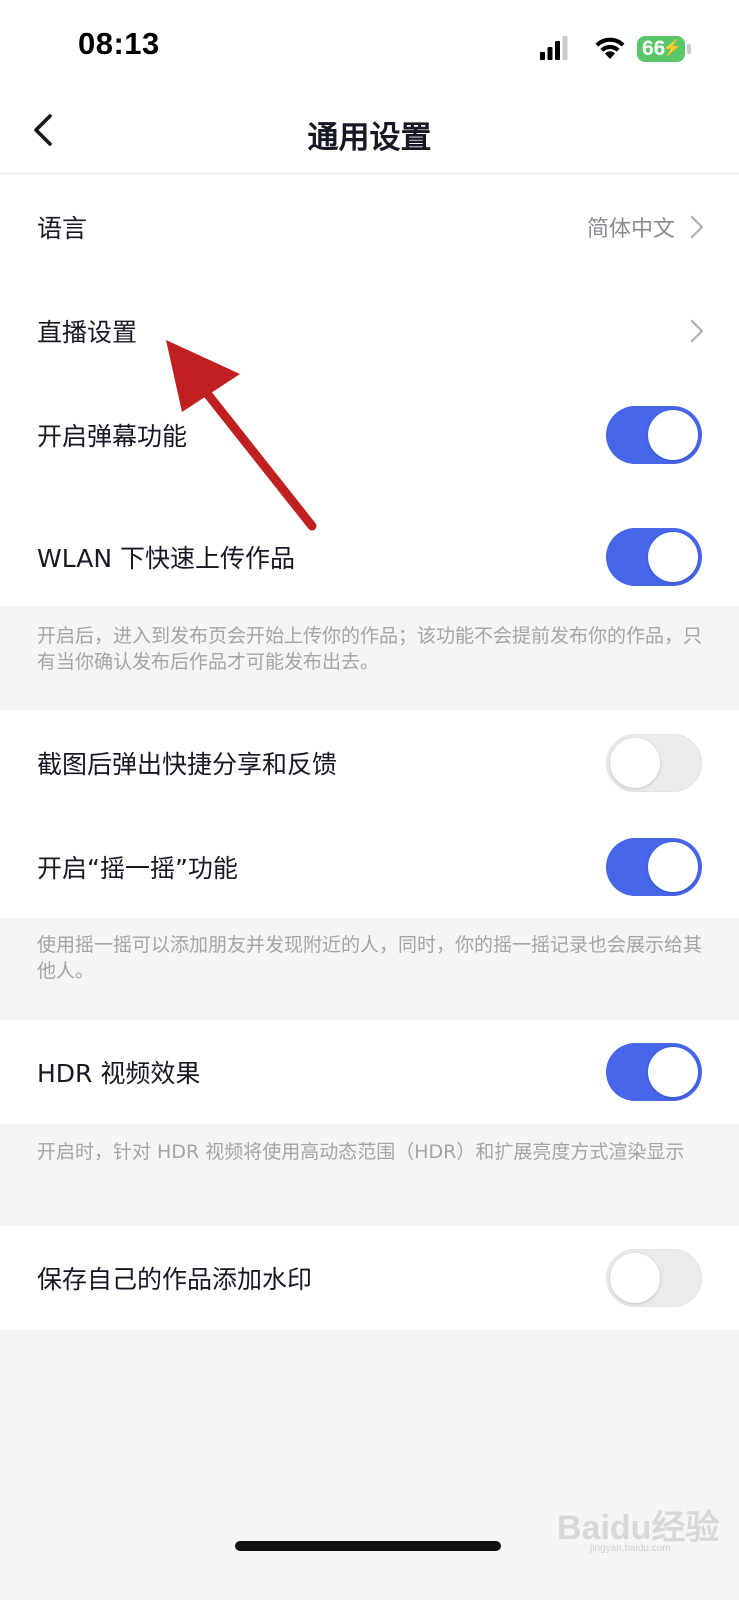 The width and height of the screenshot is (739, 1600). I want to click on watermark-toggle, so click(654, 1278).